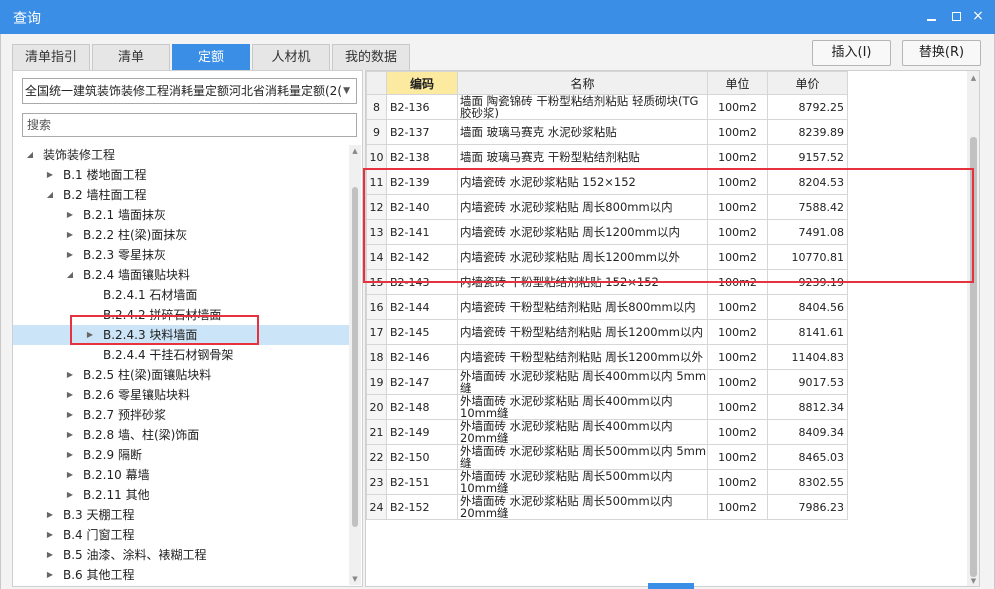 The height and width of the screenshot is (589, 995). I want to click on tree-item: ▶ B.5 油漆、涂料、裱糊工程, so click(181, 555).